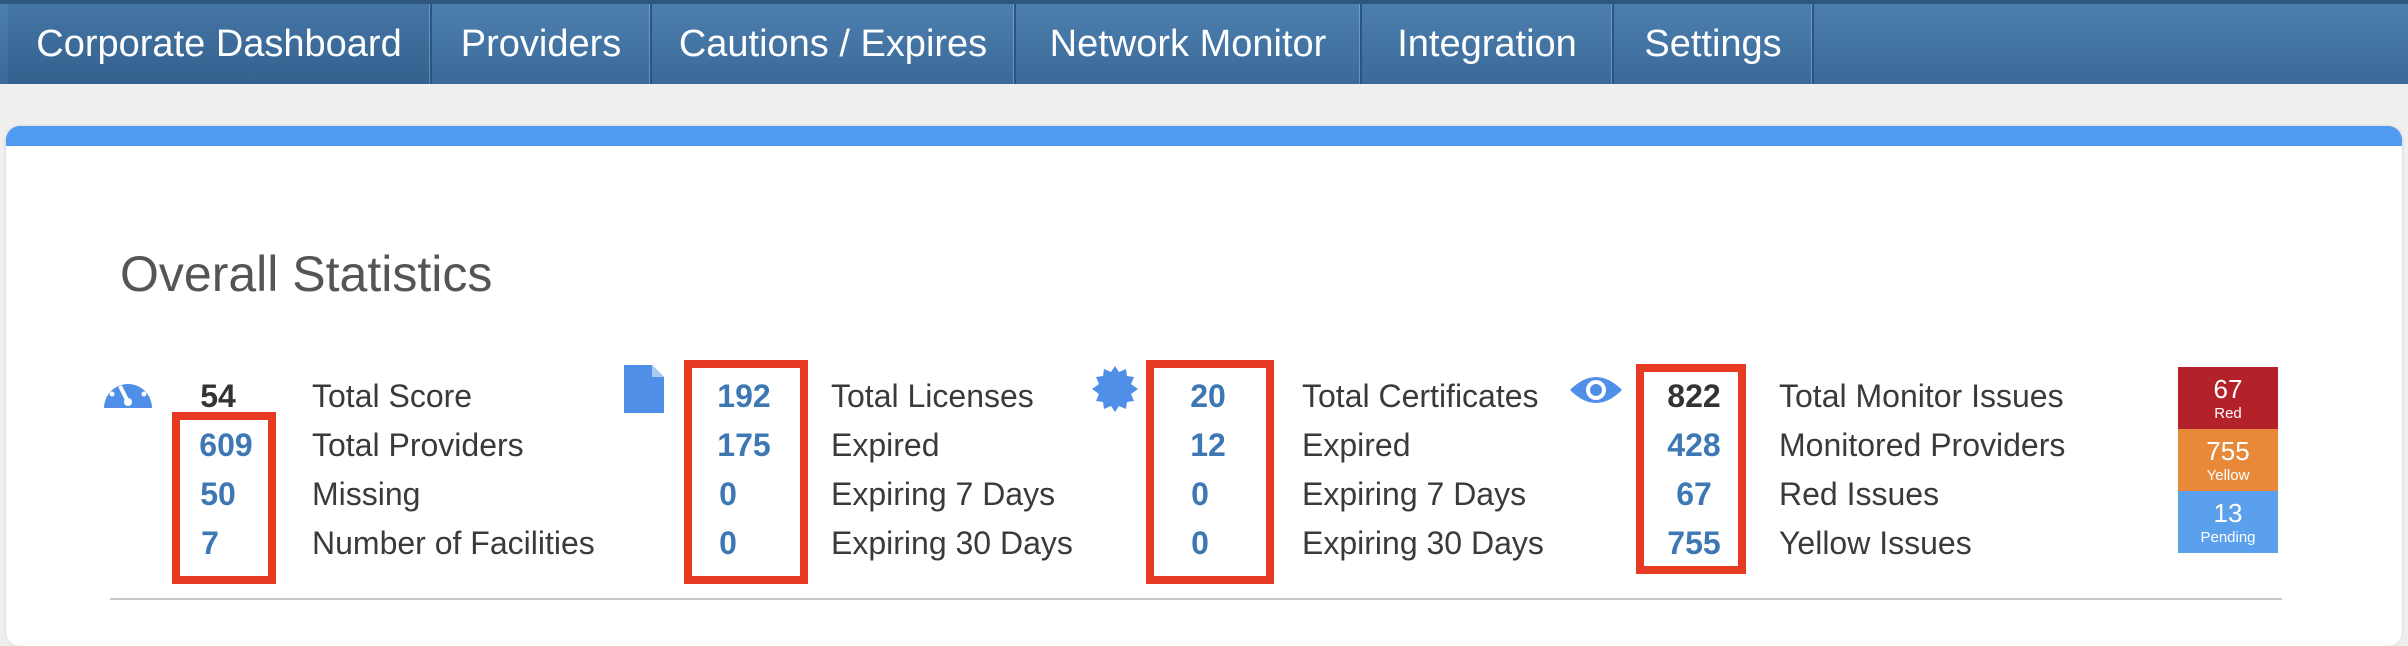  I want to click on total-score-label: Total Score, so click(392, 396).